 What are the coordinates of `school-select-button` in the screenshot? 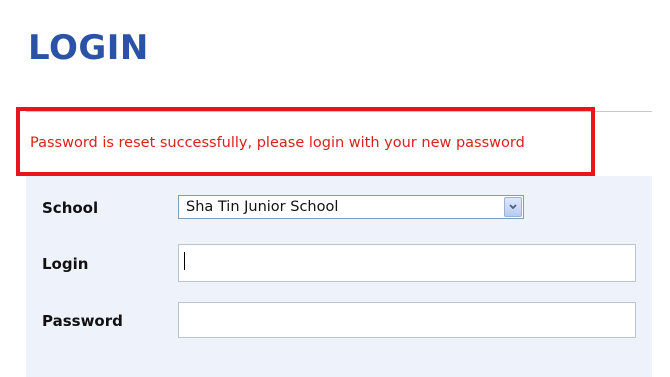 It's located at (513, 207).